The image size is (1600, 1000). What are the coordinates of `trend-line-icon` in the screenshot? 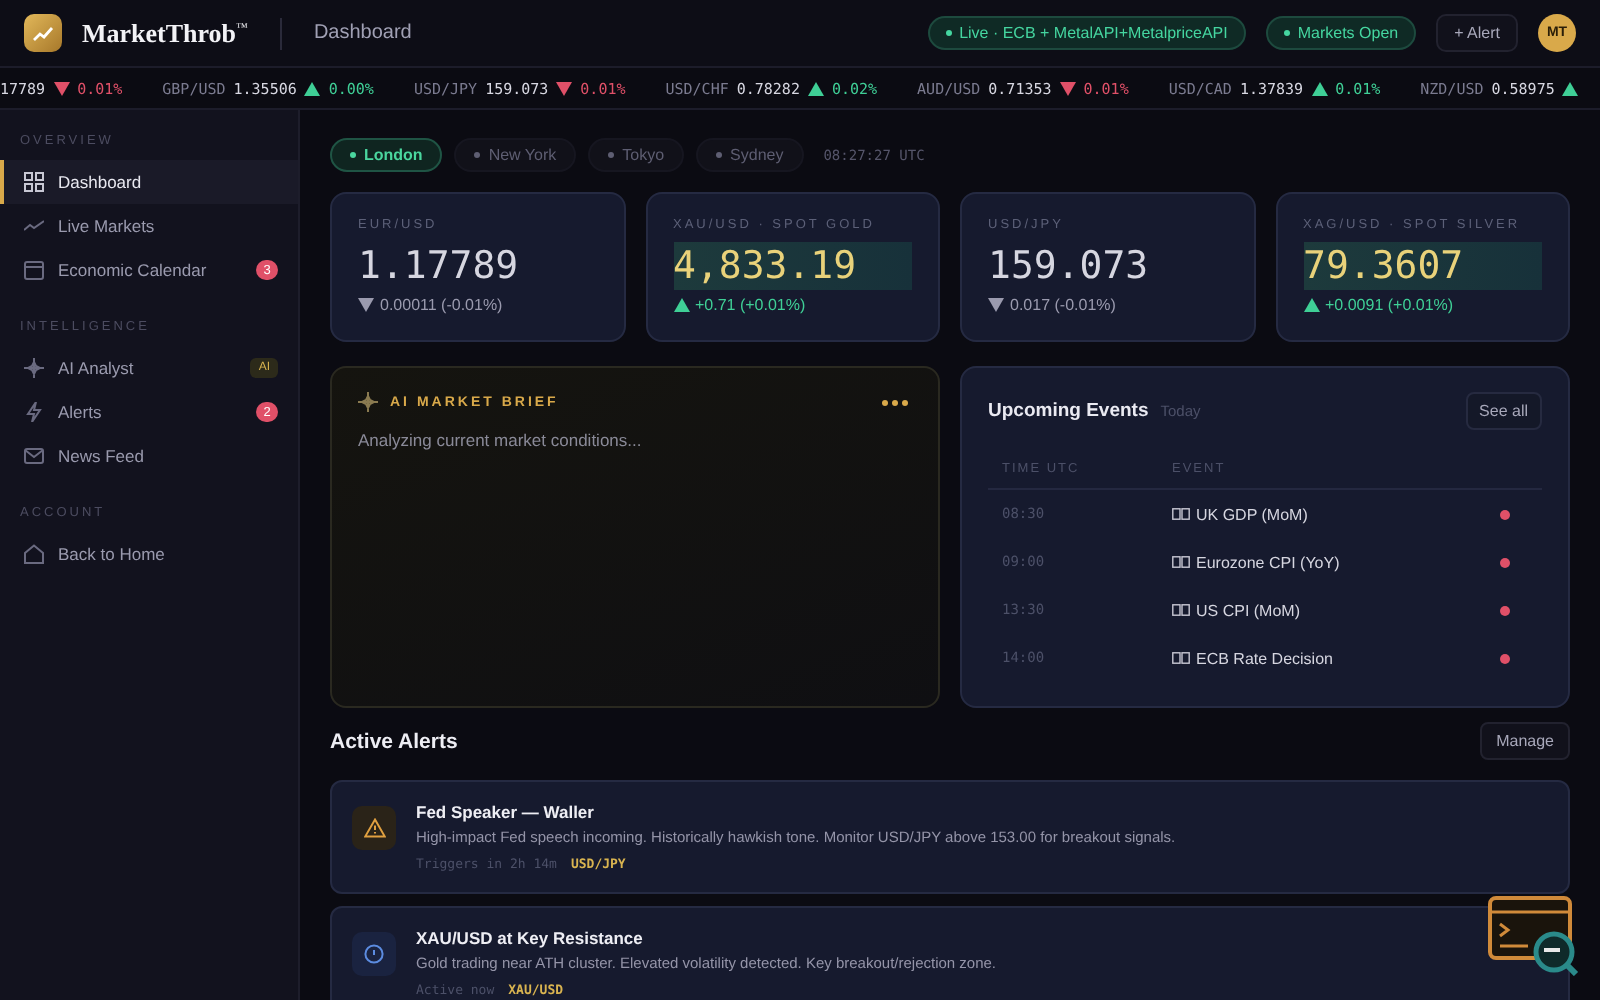 It's located at (34, 226).